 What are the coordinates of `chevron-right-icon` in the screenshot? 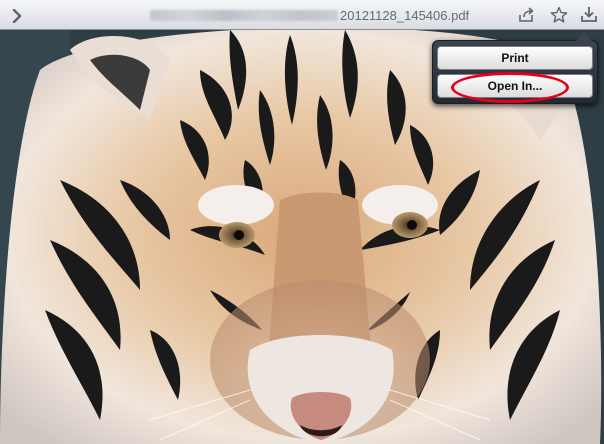 It's located at (17, 16).